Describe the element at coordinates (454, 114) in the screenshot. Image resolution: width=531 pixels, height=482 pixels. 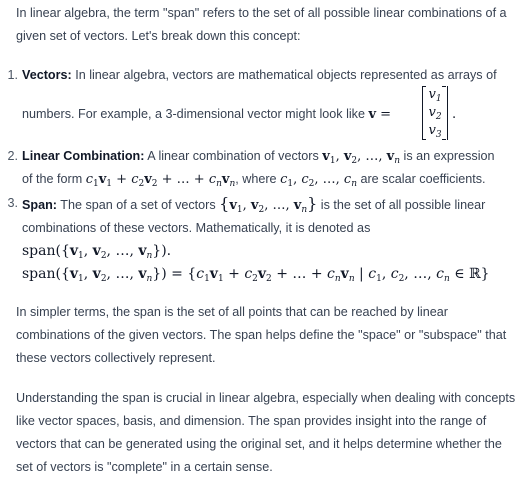
I see `vector-period: .` at that location.